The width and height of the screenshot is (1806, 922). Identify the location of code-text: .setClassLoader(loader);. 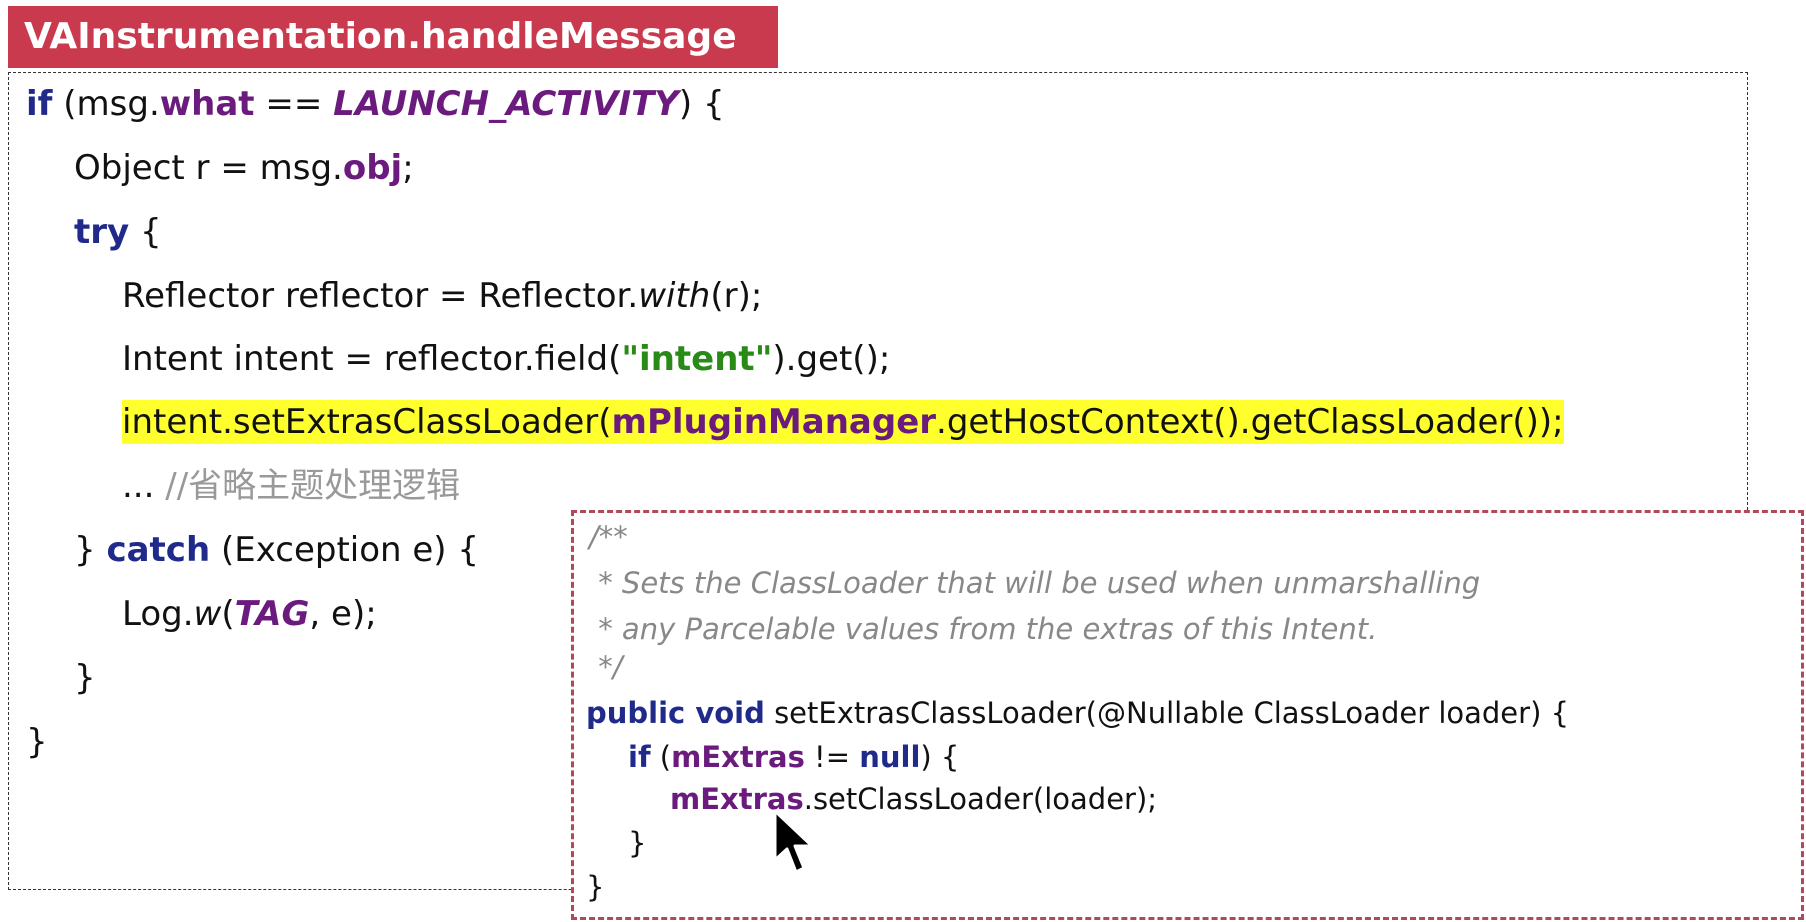
(980, 799).